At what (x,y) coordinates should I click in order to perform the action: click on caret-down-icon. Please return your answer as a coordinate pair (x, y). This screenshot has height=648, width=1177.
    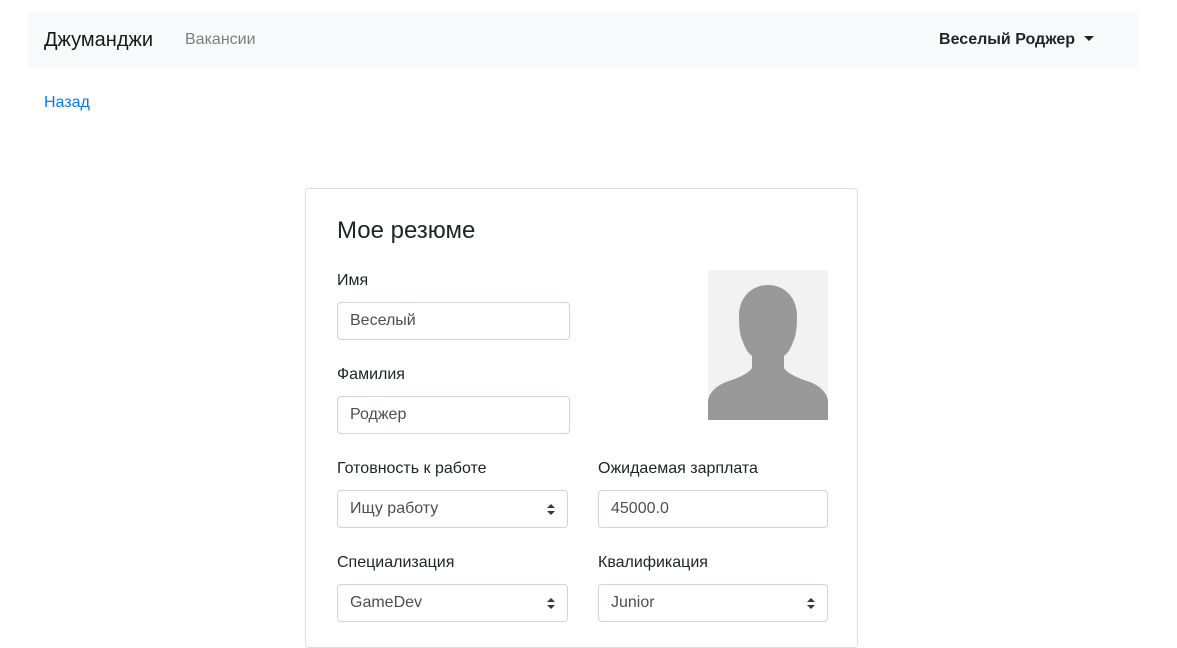
    Looking at the image, I should click on (1089, 38).